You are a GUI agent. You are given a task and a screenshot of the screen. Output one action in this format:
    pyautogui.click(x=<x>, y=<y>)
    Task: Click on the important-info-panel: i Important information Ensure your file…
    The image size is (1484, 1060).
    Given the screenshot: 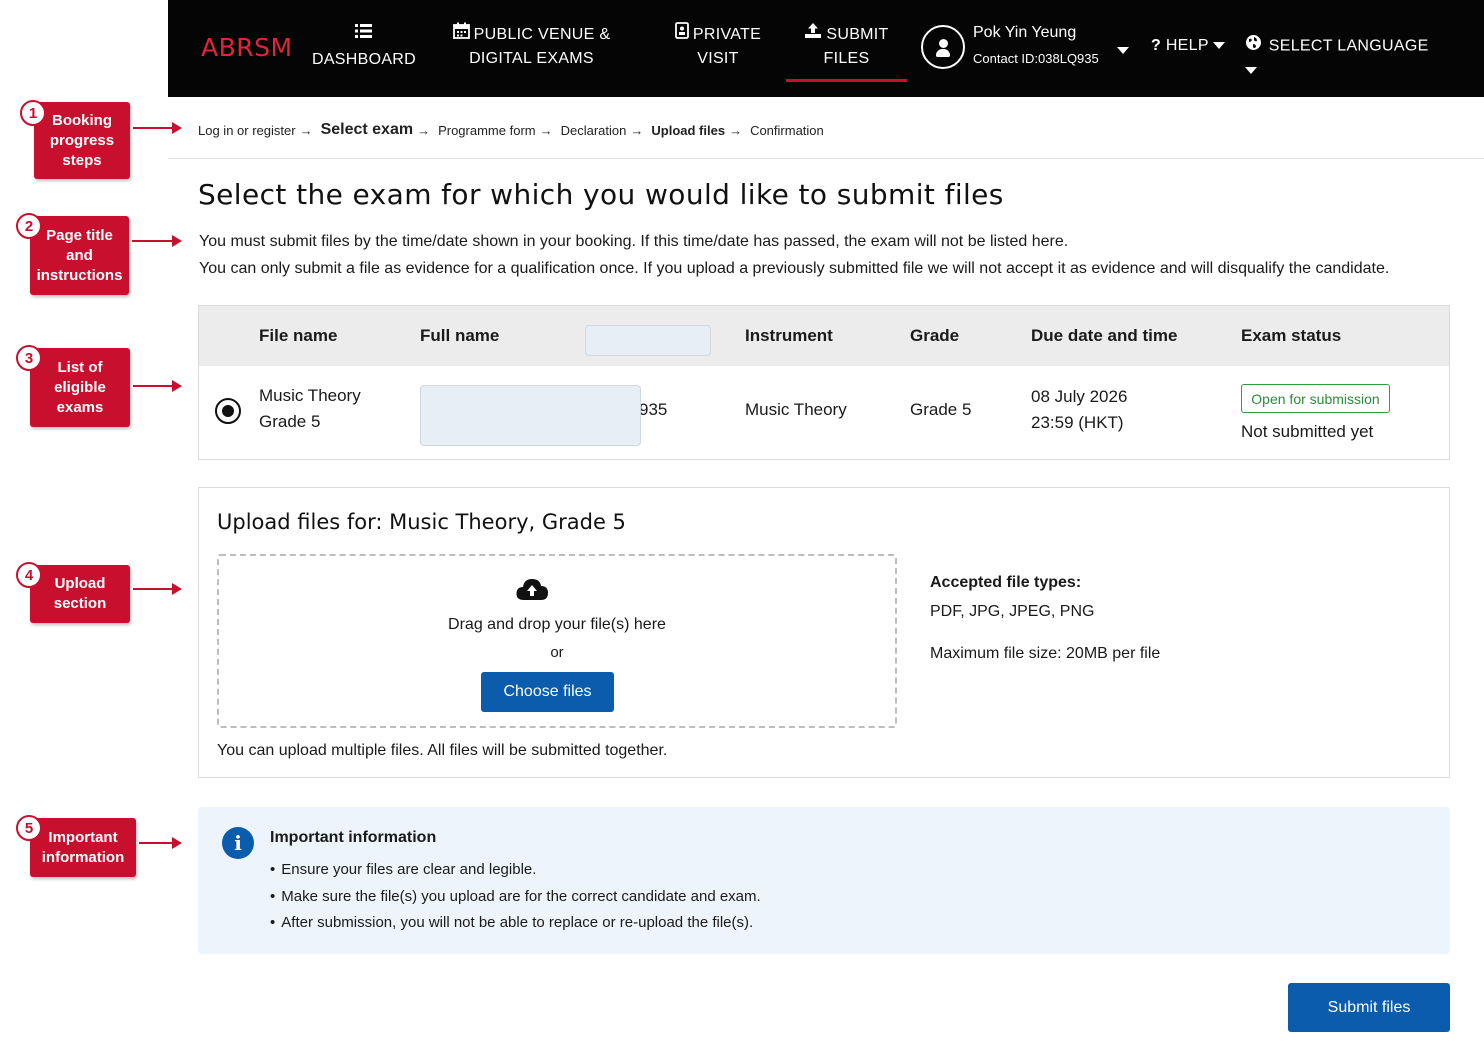 What is the action you would take?
    pyautogui.click(x=824, y=880)
    